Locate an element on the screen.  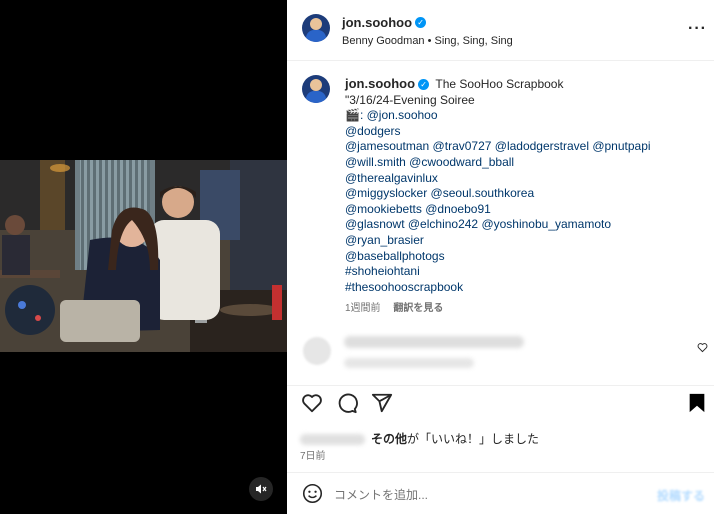
caption-author-avatar is located at coordinates (316, 89).